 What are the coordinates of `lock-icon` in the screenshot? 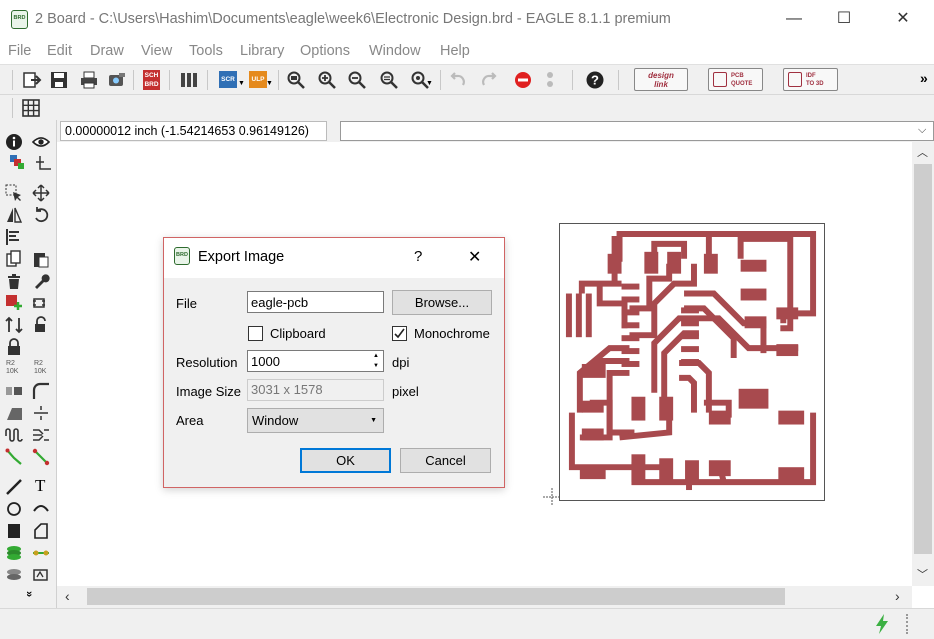 It's located at (41, 325).